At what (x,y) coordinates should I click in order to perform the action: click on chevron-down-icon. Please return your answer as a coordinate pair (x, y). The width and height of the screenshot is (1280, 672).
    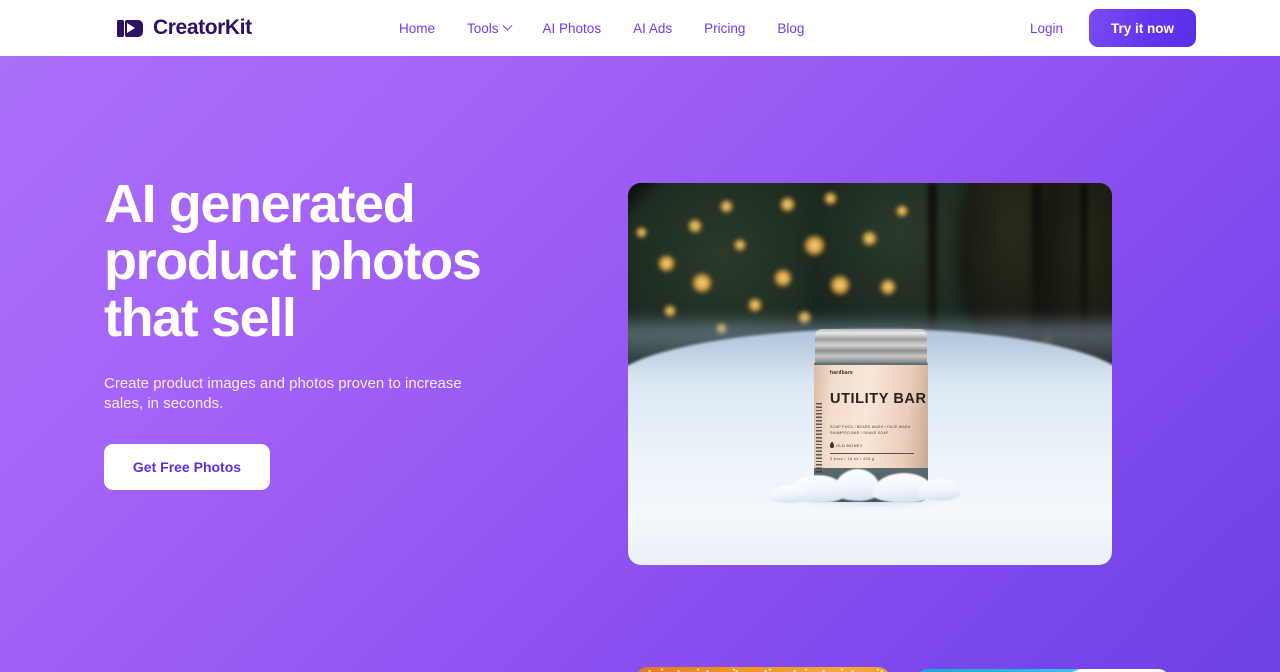
    Looking at the image, I should click on (507, 25).